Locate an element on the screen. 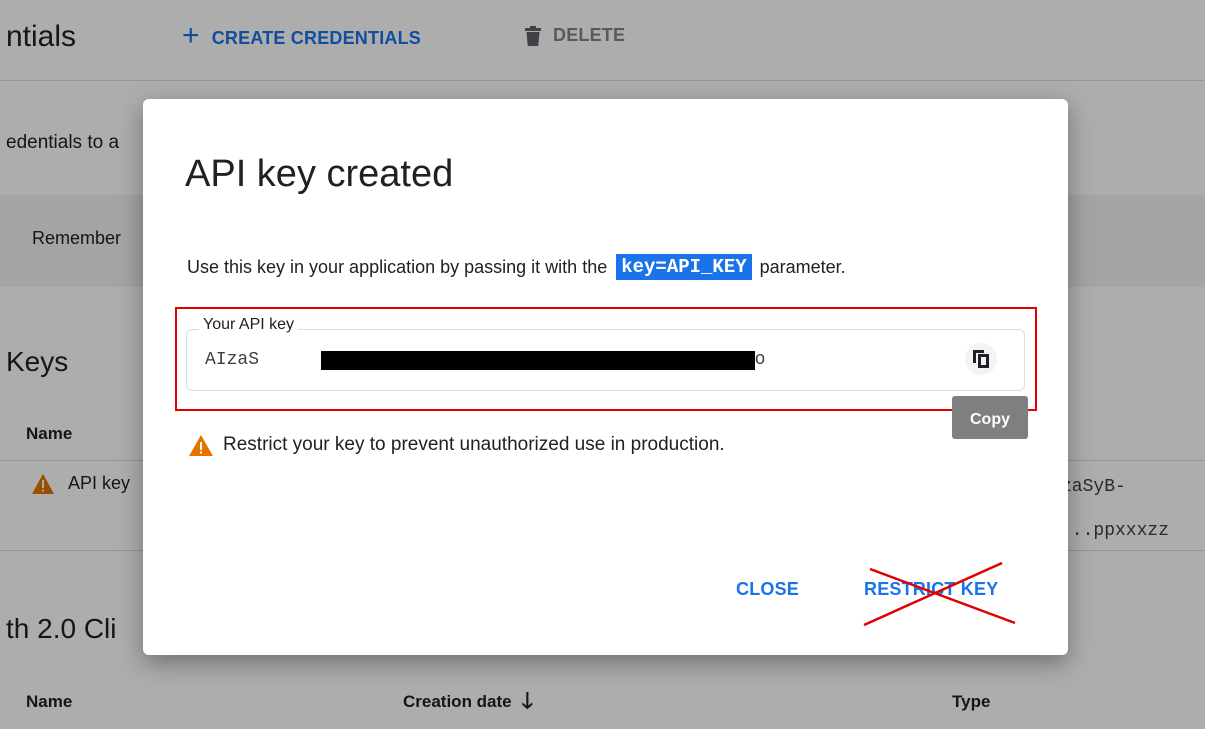 The width and height of the screenshot is (1205, 729). annotation-highlight-box is located at coordinates (606, 359).